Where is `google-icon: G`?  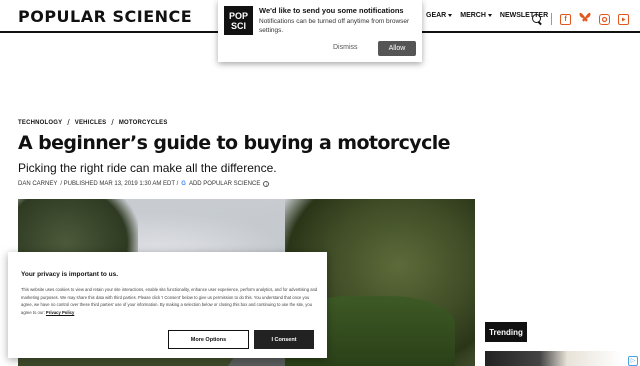
google-icon: G is located at coordinates (183, 184).